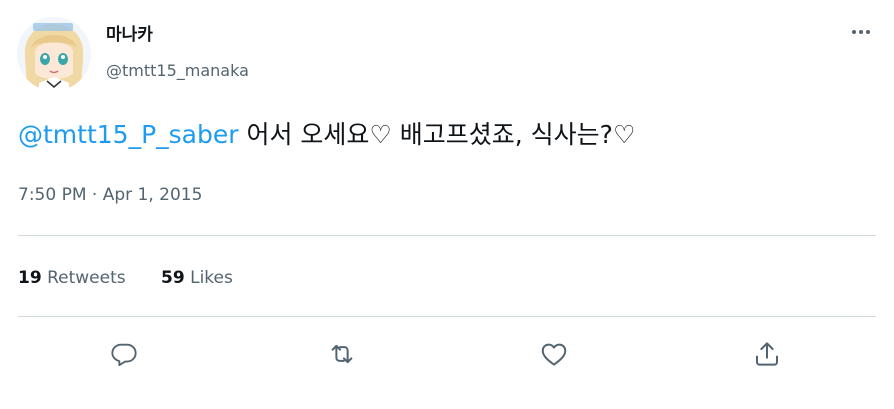 This screenshot has width=894, height=409. Describe the element at coordinates (211, 278) in the screenshot. I see `likes-label: Likes` at that location.